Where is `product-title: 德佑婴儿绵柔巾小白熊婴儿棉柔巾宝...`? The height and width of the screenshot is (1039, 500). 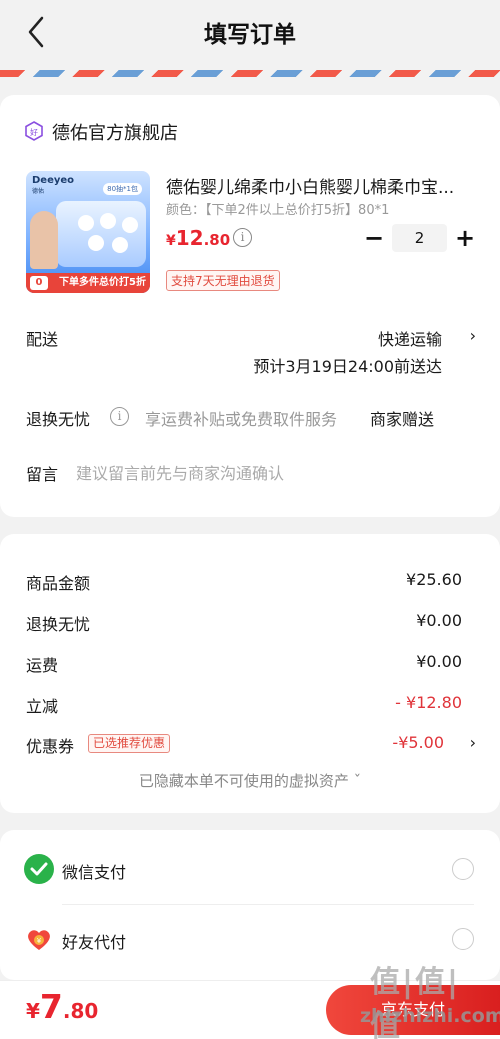
product-title: 德佑婴儿绵柔巾小白熊婴儿棉柔巾宝... is located at coordinates (322, 185).